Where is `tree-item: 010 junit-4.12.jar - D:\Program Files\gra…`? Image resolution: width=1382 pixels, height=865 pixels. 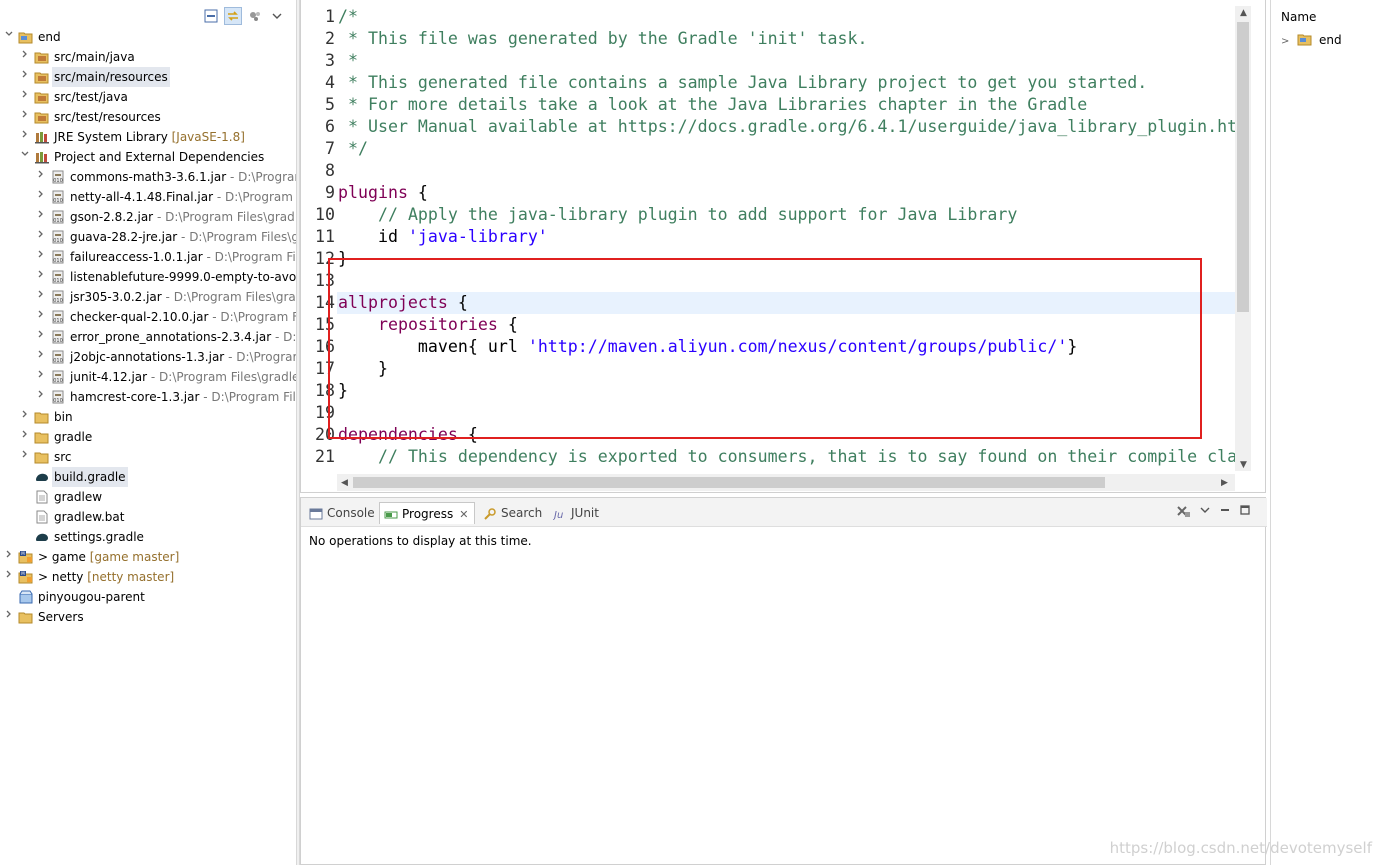
tree-item: 010 junit-4.12.jar - D:\Program Files\gra… is located at coordinates (148, 377).